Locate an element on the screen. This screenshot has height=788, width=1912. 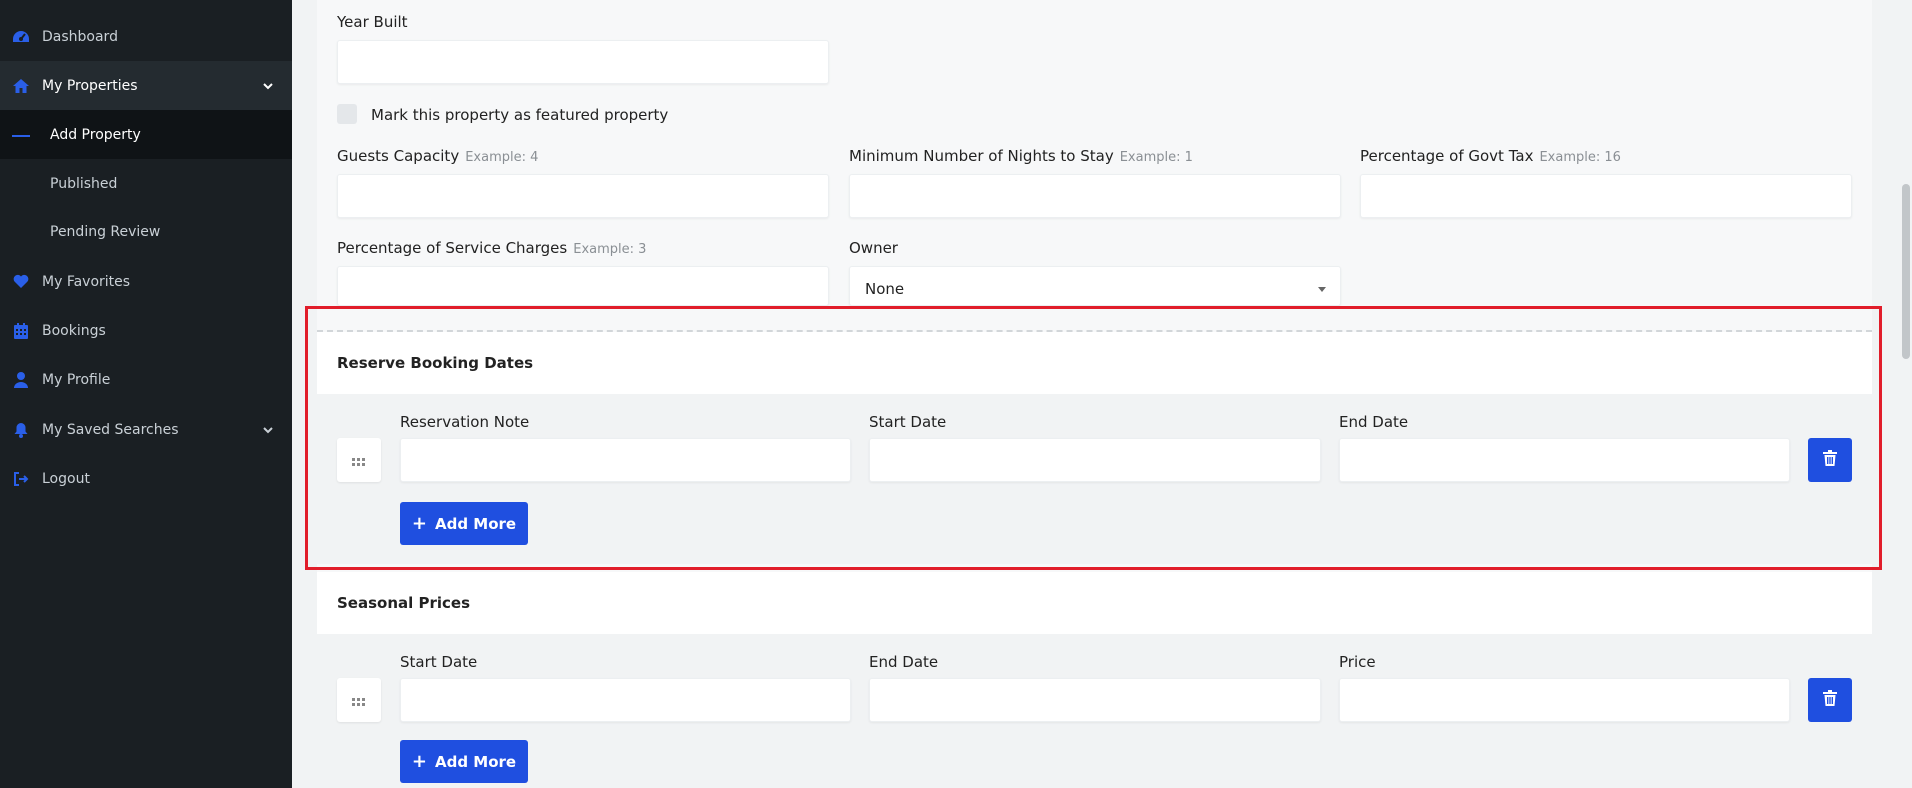
calendar-icon is located at coordinates (21, 331).